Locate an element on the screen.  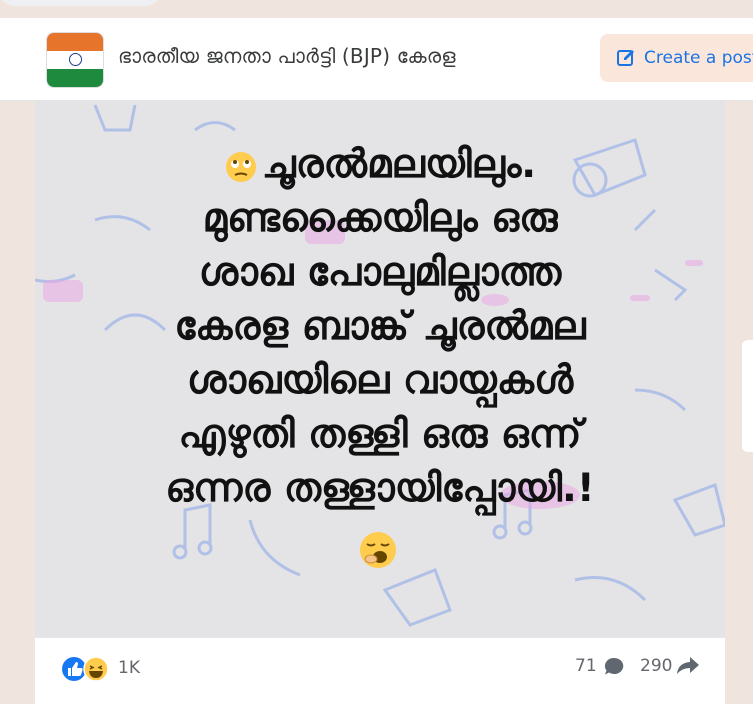
side-panel-edge is located at coordinates (747, 396).